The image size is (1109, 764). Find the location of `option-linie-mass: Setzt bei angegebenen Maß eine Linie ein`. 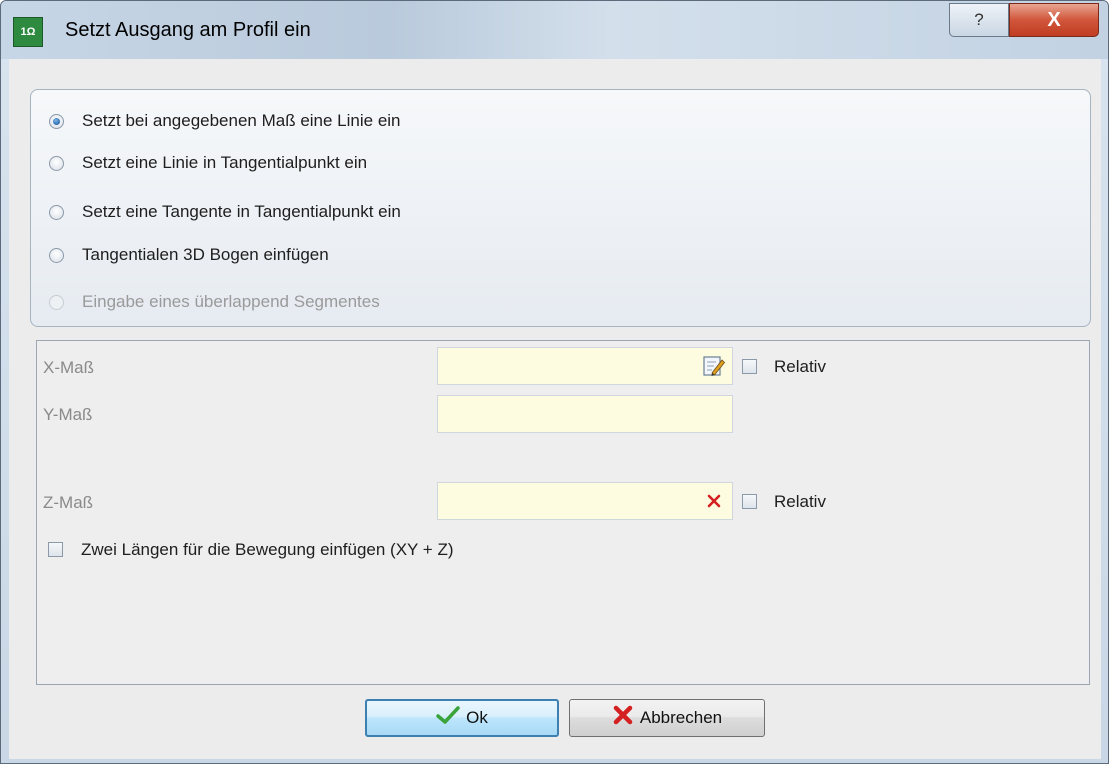

option-linie-mass: Setzt bei angegebenen Maß eine Linie ein is located at coordinates (225, 121).